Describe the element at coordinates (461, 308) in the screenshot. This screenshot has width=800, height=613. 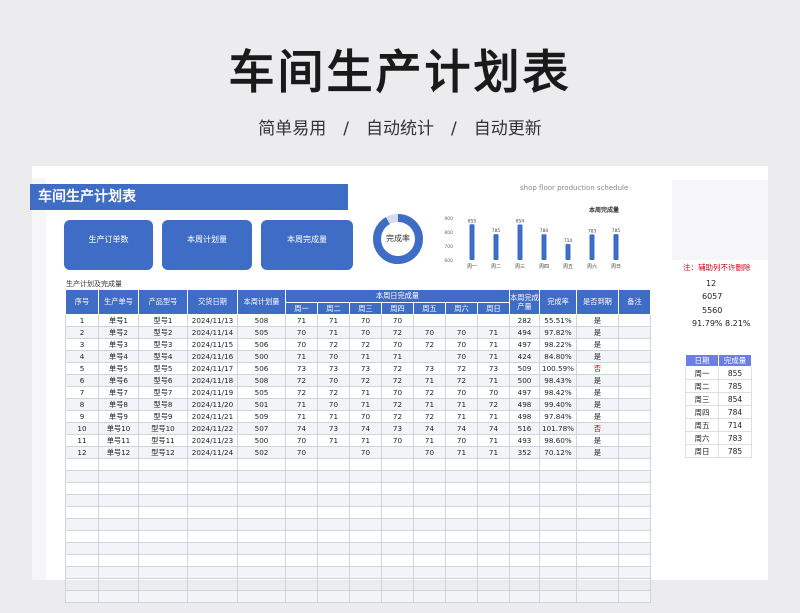
I see `col-day-6: 周六` at that location.